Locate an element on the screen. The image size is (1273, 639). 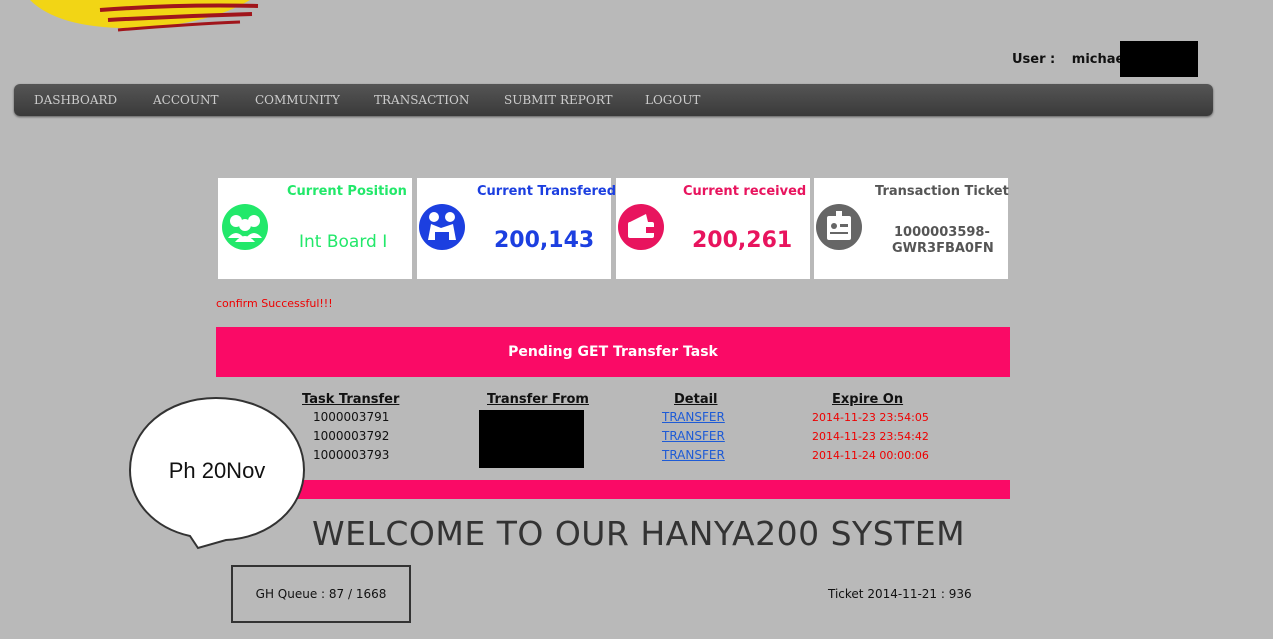
expire-time: 2014-11-23 23:54:42 is located at coordinates (870, 436).